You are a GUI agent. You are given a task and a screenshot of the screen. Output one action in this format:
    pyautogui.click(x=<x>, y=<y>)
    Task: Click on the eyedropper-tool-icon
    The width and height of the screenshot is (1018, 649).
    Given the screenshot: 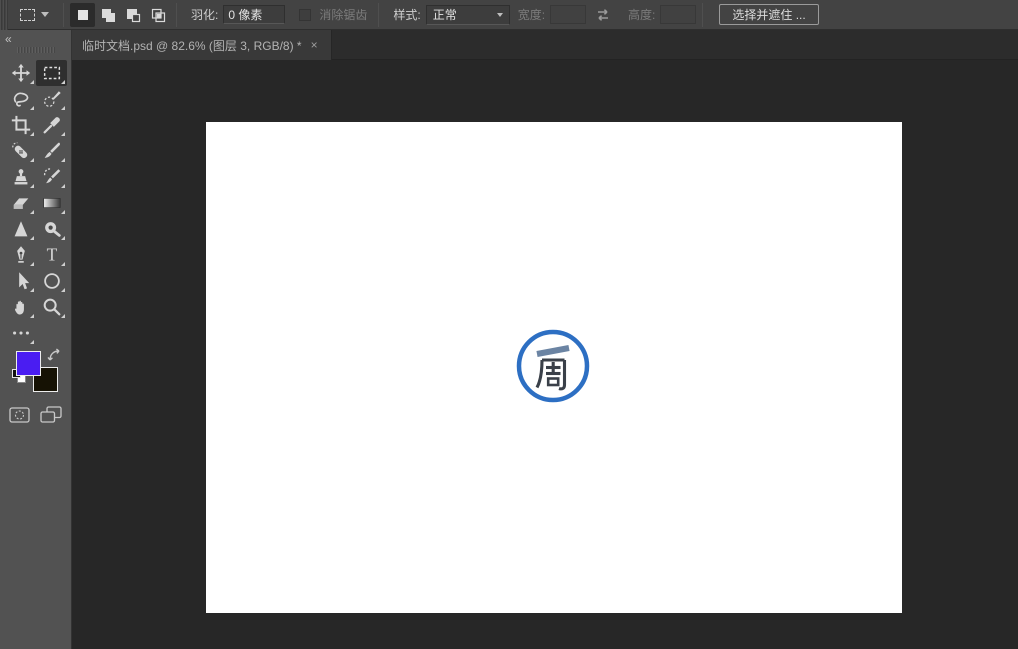 What is the action you would take?
    pyautogui.click(x=51, y=125)
    